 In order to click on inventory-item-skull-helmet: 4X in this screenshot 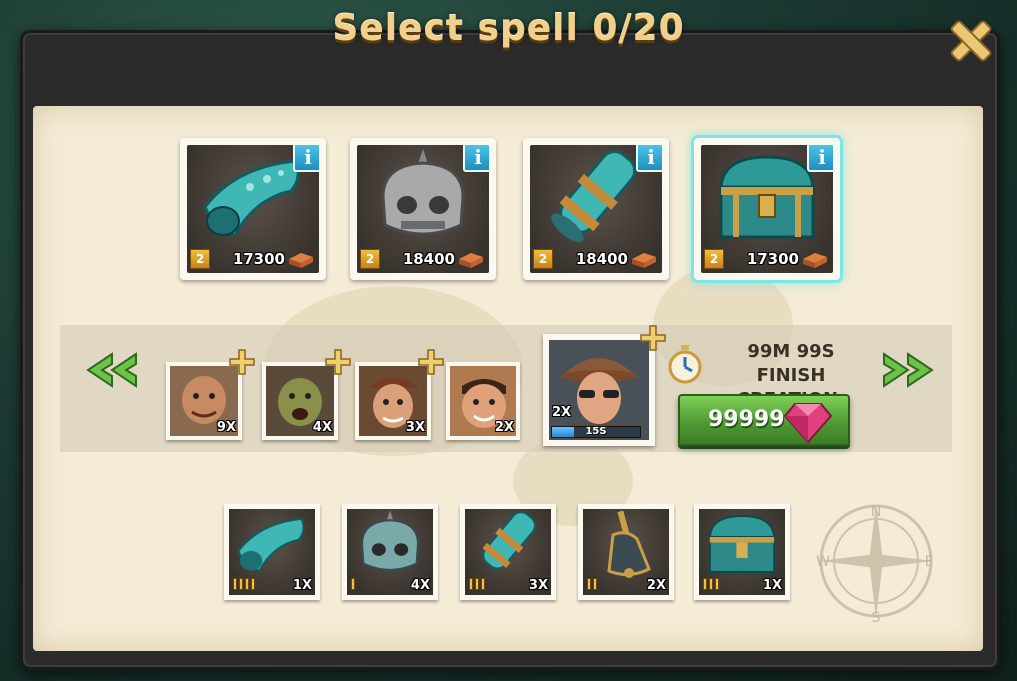, I will do `click(390, 552)`.